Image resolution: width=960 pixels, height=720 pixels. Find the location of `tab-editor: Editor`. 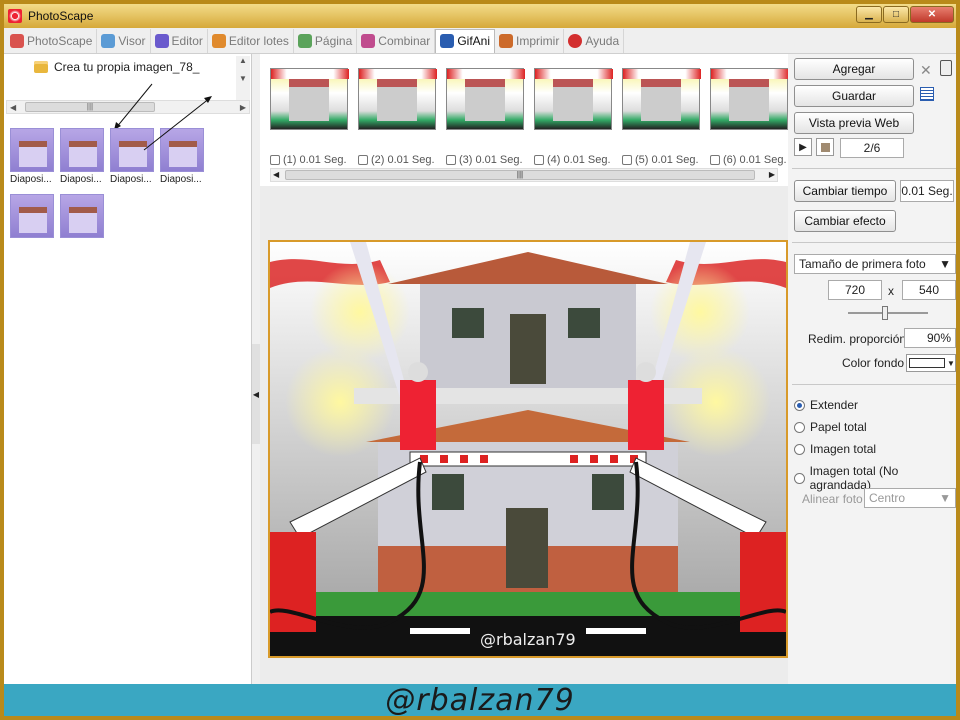

tab-editor: Editor is located at coordinates (179, 40).